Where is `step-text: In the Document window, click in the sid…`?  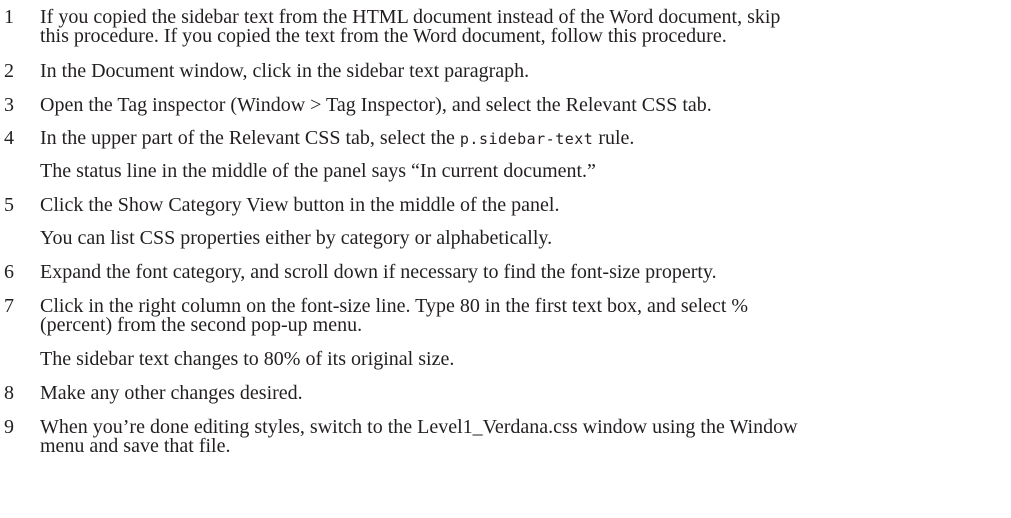 step-text: In the Document window, click in the sid… is located at coordinates (285, 71).